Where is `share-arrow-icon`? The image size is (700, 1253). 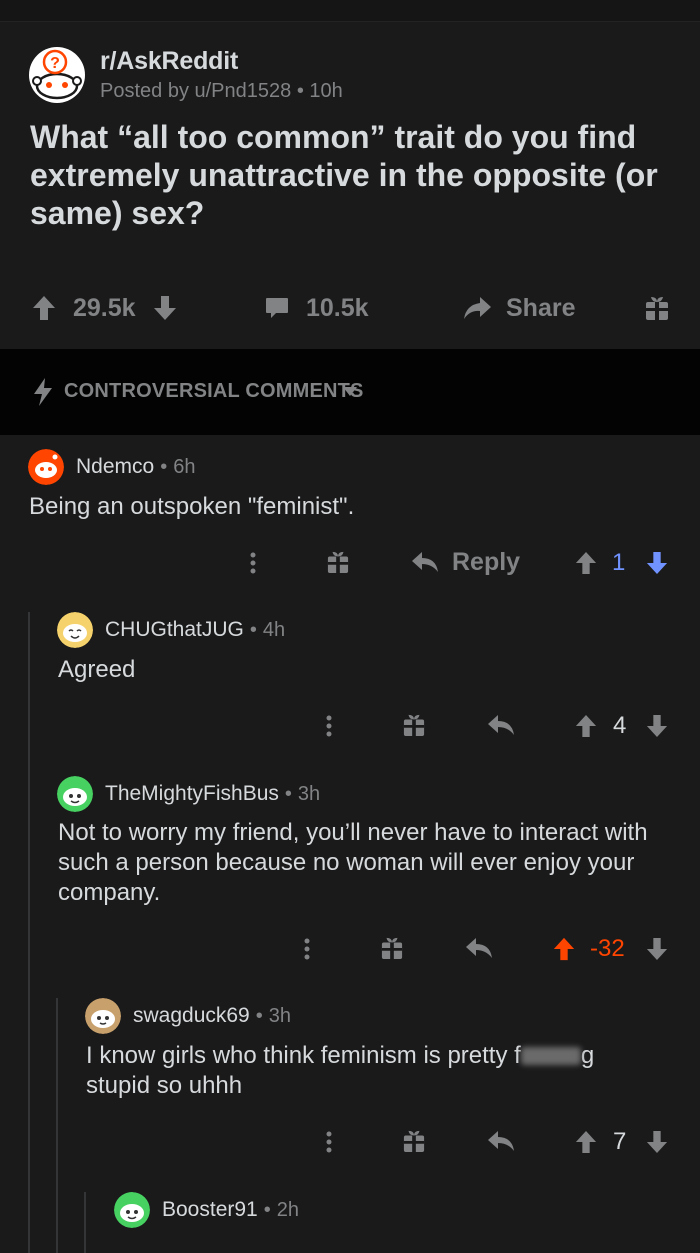 share-arrow-icon is located at coordinates (477, 308).